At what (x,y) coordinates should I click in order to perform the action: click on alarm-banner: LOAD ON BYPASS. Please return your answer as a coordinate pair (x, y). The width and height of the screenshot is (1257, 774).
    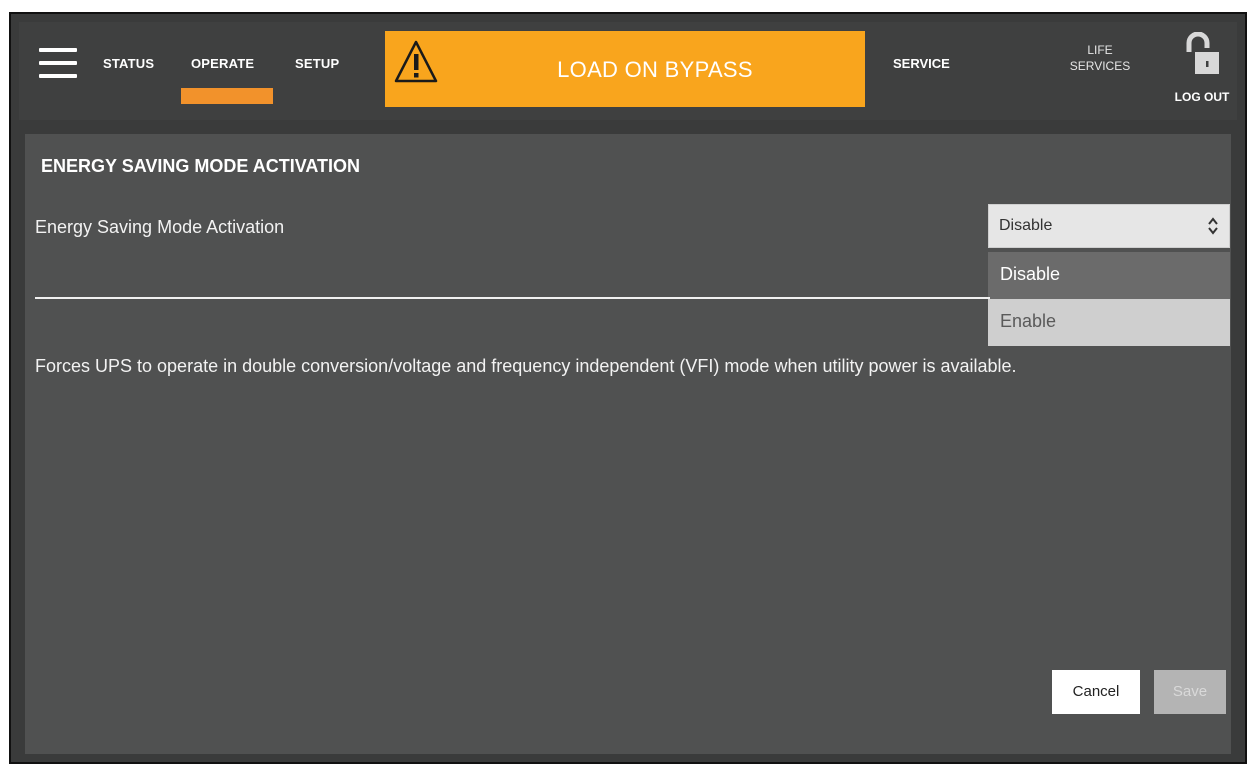
    Looking at the image, I should click on (625, 69).